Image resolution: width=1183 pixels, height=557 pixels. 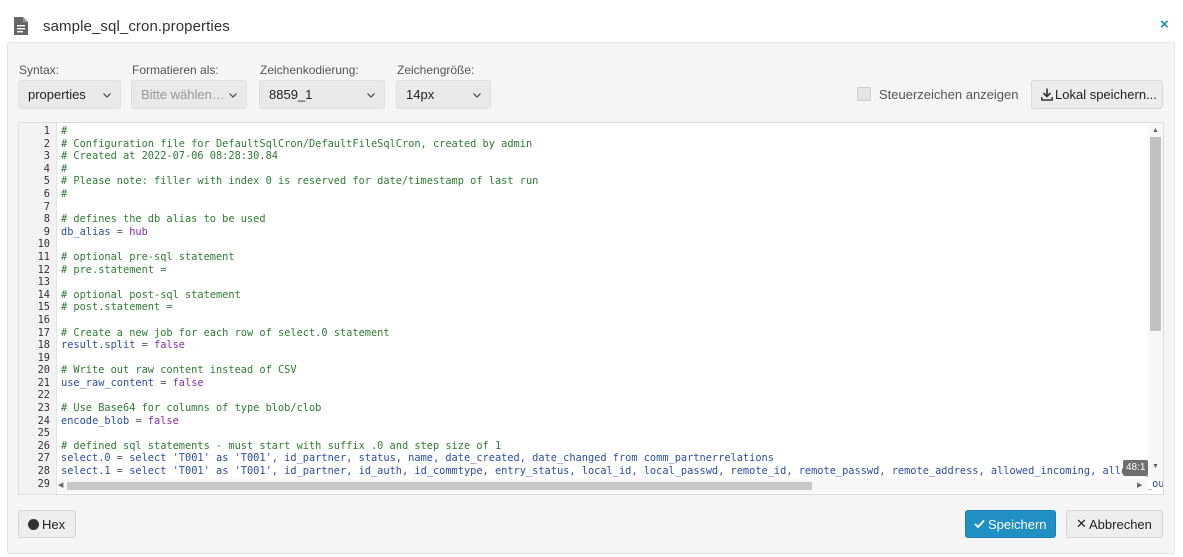 What do you see at coordinates (43, 471) in the screenshot?
I see `line-number: 28` at bounding box center [43, 471].